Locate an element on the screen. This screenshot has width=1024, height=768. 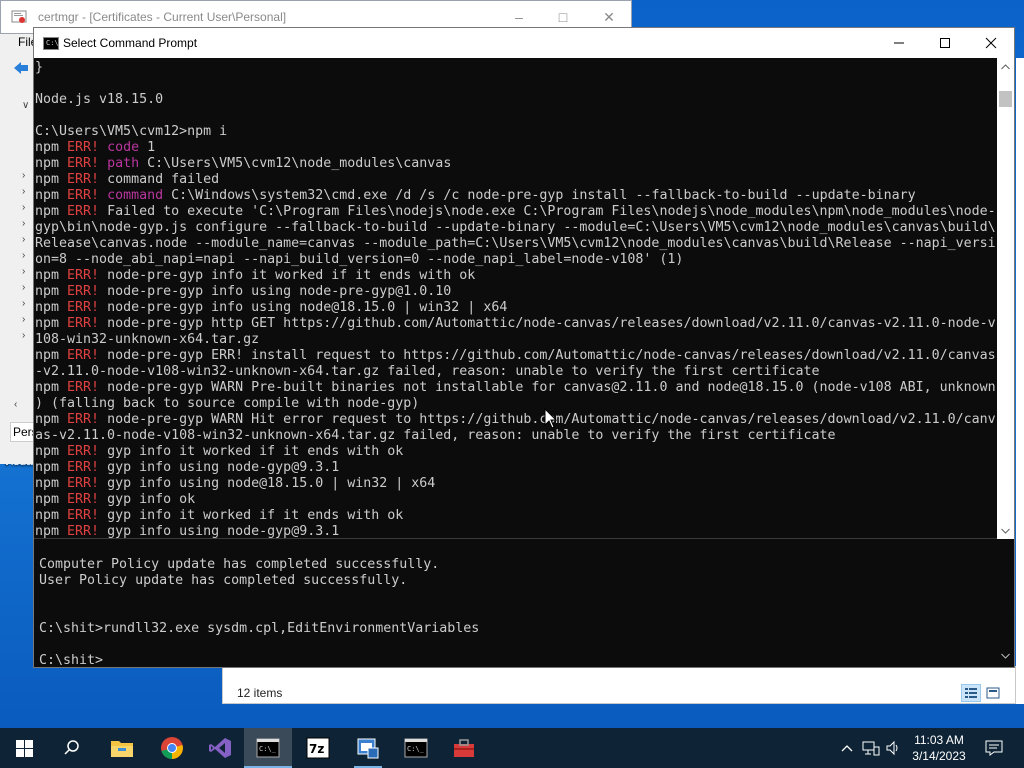
file-explorer-icon is located at coordinates (122, 749).